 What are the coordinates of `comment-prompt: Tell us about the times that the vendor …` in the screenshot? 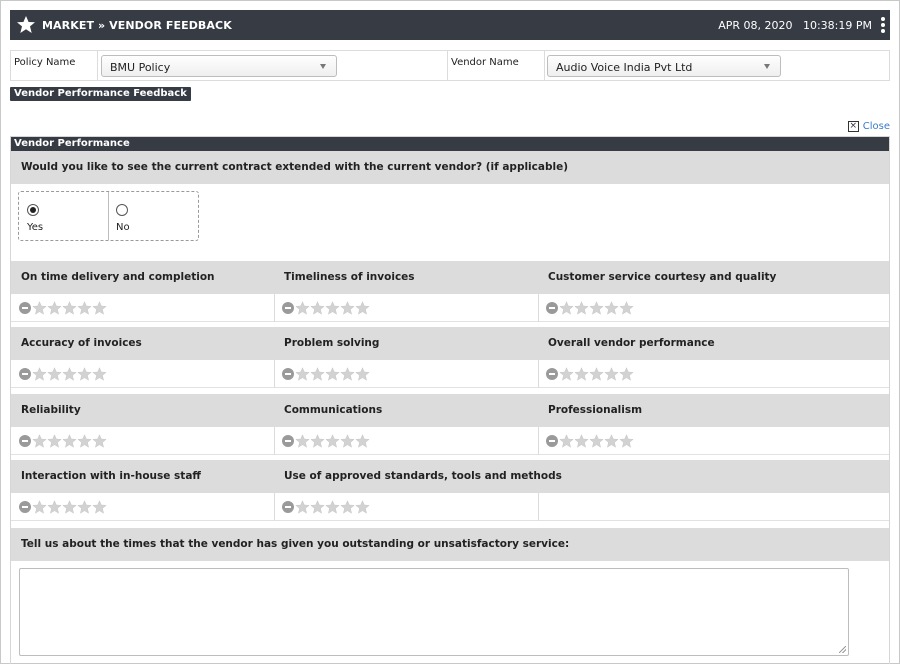 It's located at (295, 544).